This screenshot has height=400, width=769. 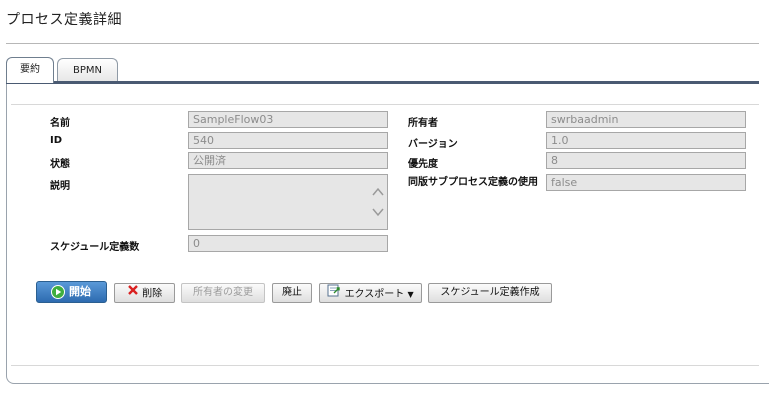 What do you see at coordinates (152, 294) in the screenshot?
I see `delete-button-label: 削除` at bounding box center [152, 294].